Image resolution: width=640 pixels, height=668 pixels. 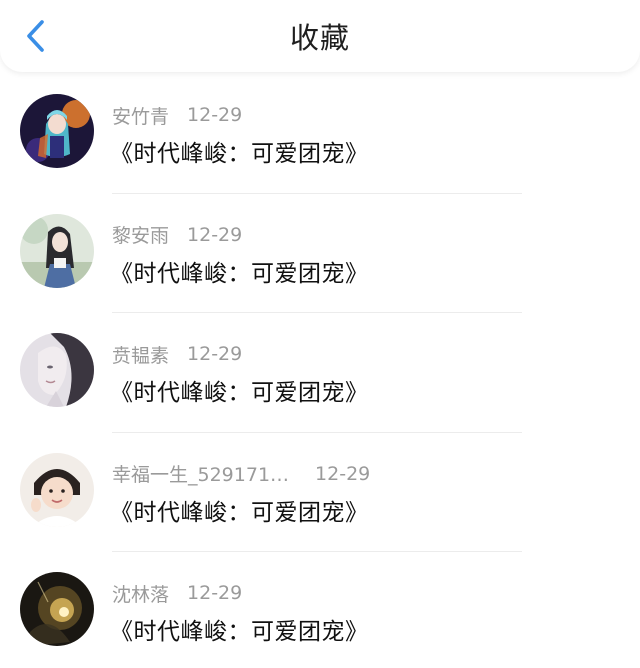 I want to click on illustrated-girl-avatar, so click(x=57, y=250).